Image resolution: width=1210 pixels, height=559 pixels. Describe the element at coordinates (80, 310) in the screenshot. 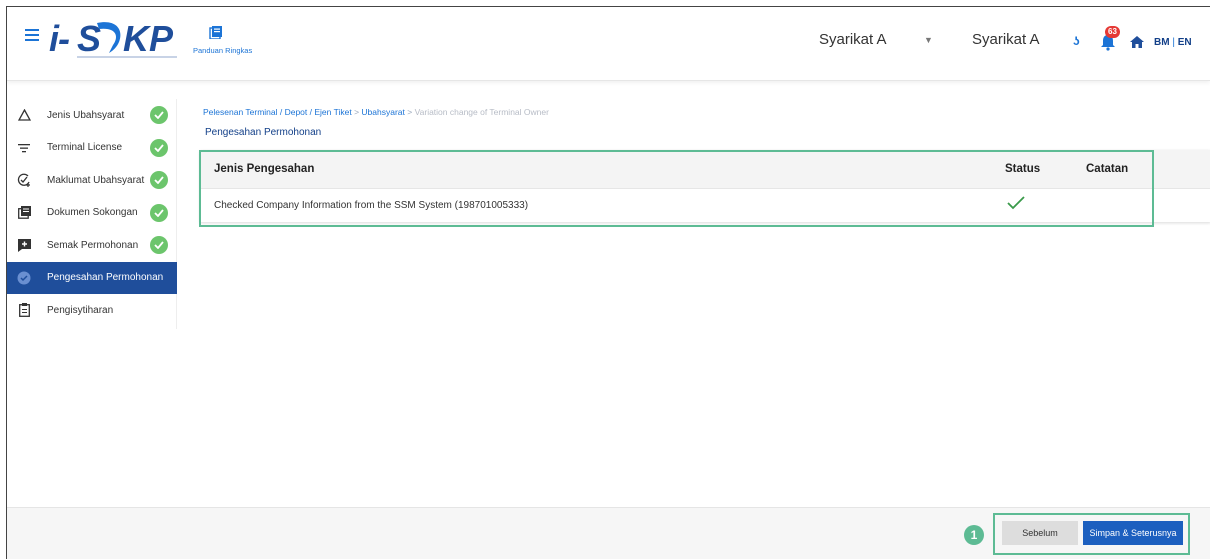

I see `sidebar-item-label: Pengisytiharan` at that location.